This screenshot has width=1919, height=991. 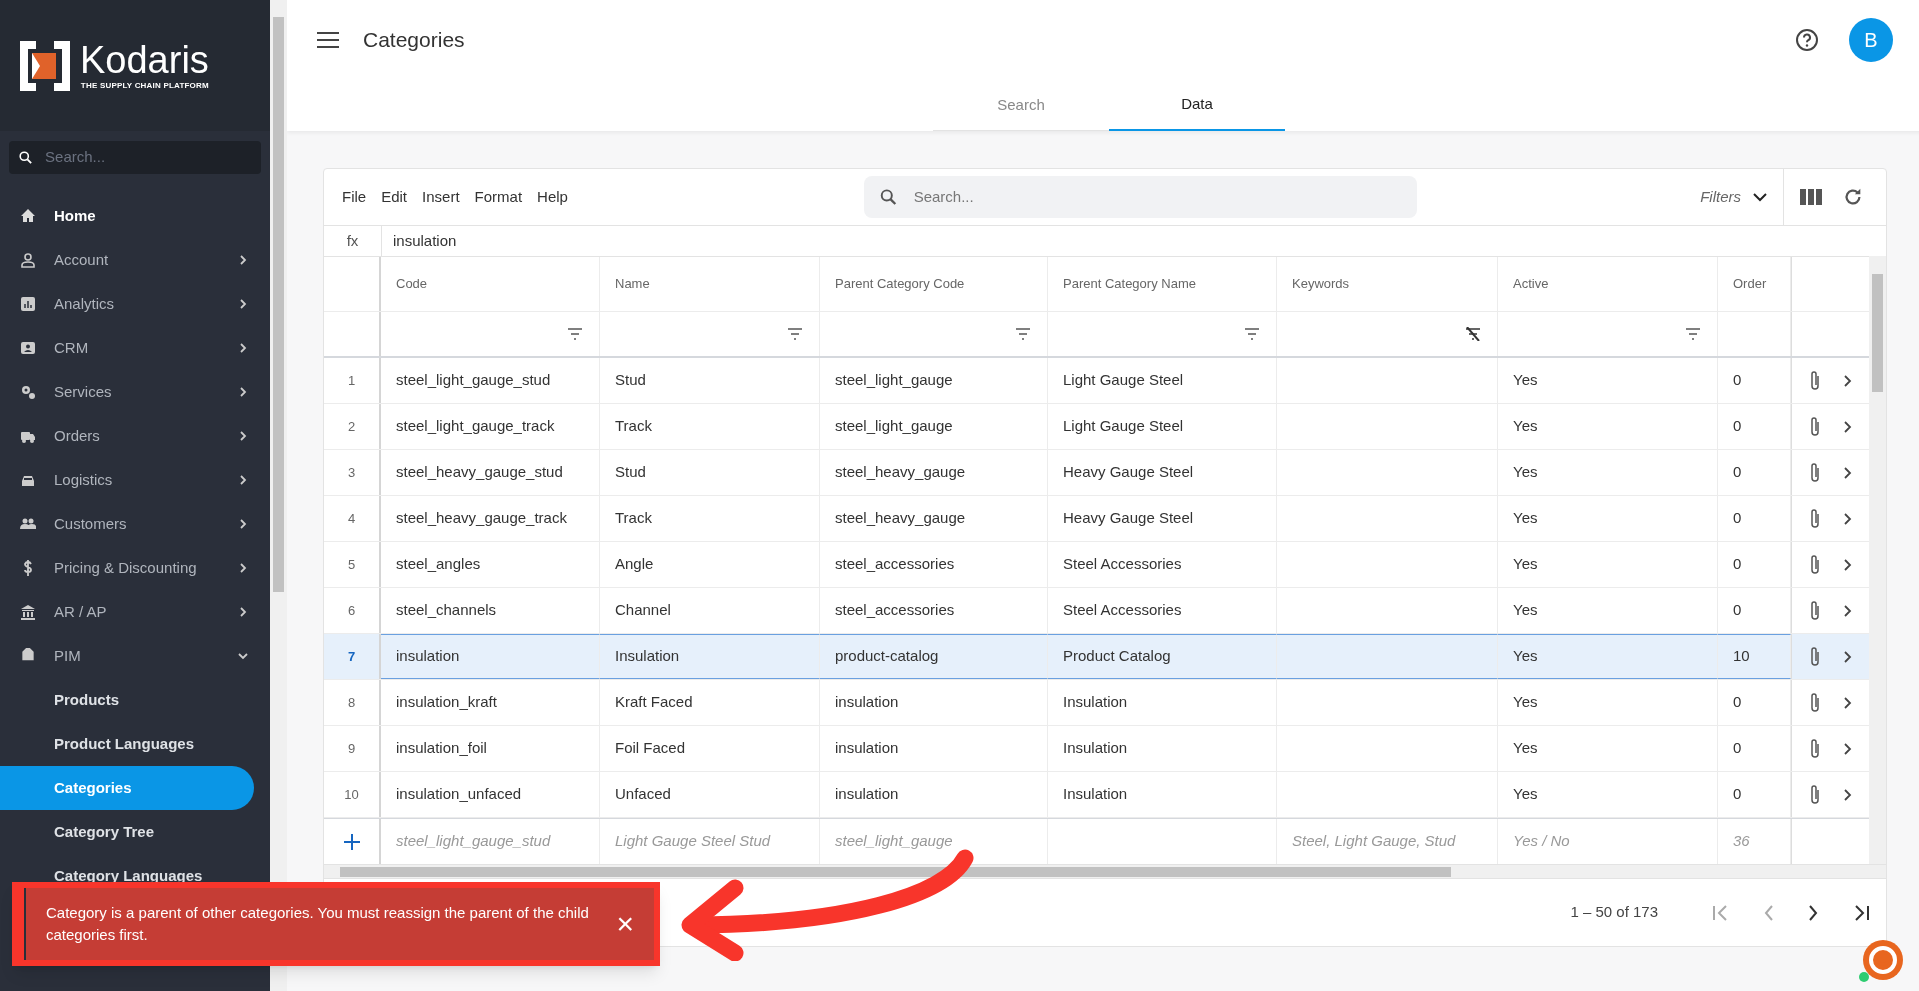 I want to click on error-message: Category is a parent of other categories. You must reassign the parent of the child categories first., so click(x=318, y=924).